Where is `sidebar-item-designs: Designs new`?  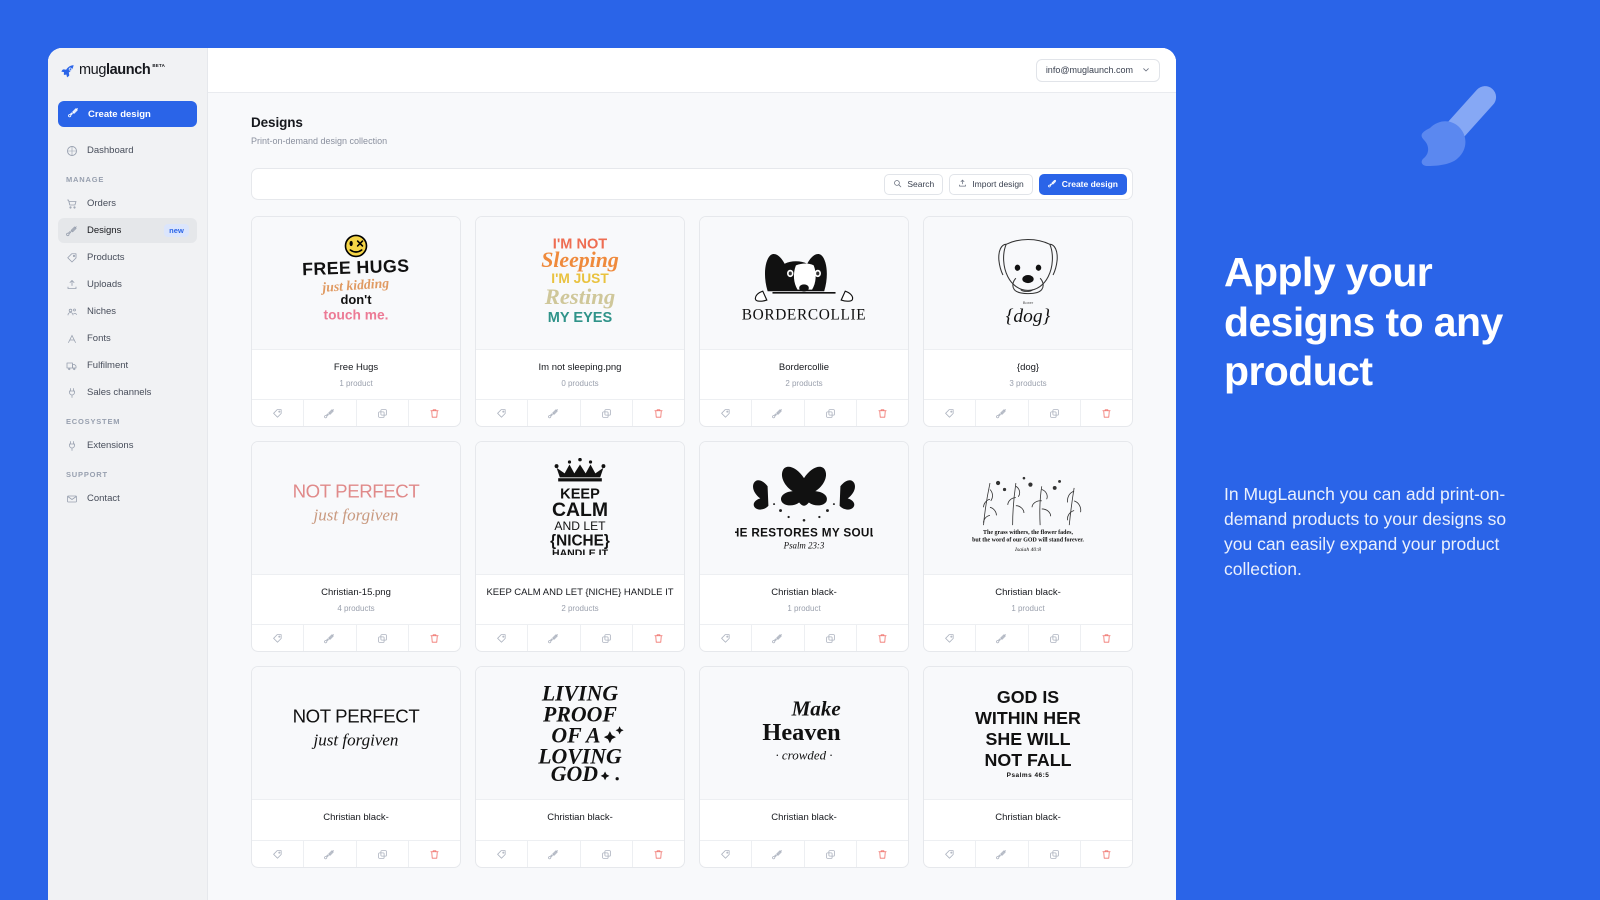 sidebar-item-designs: Designs new is located at coordinates (127, 230).